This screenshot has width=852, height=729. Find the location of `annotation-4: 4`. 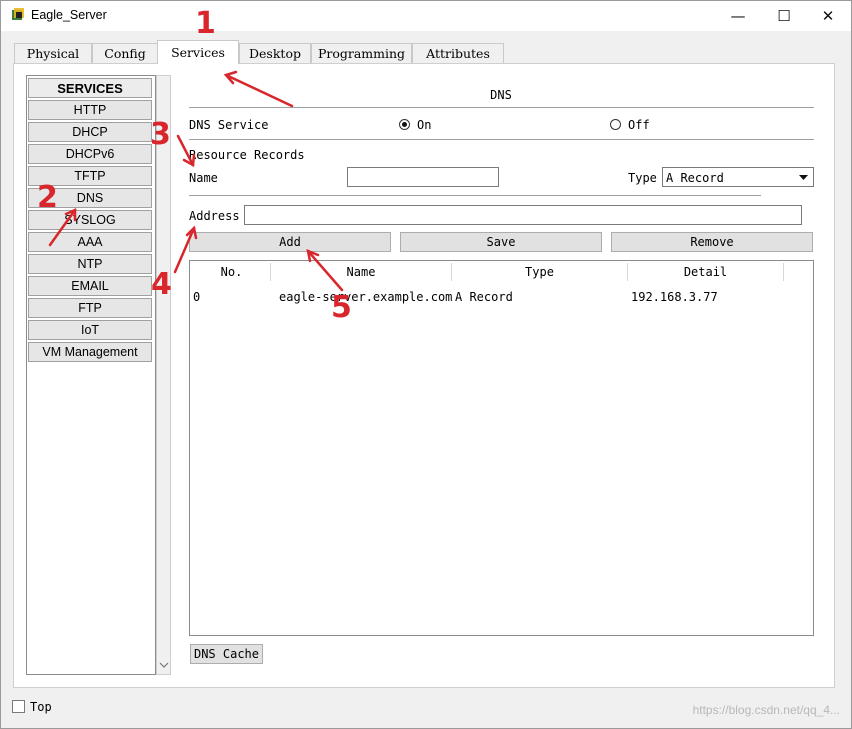

annotation-4: 4 is located at coordinates (161, 284).